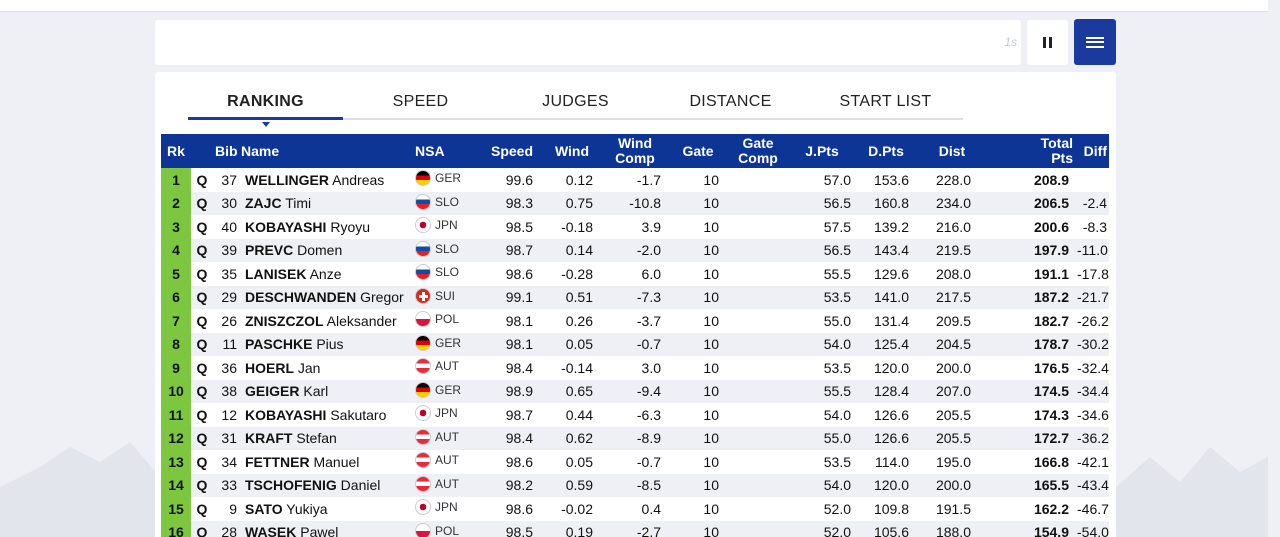  Describe the element at coordinates (512, 151) in the screenshot. I see `col-speed: Speed` at that location.